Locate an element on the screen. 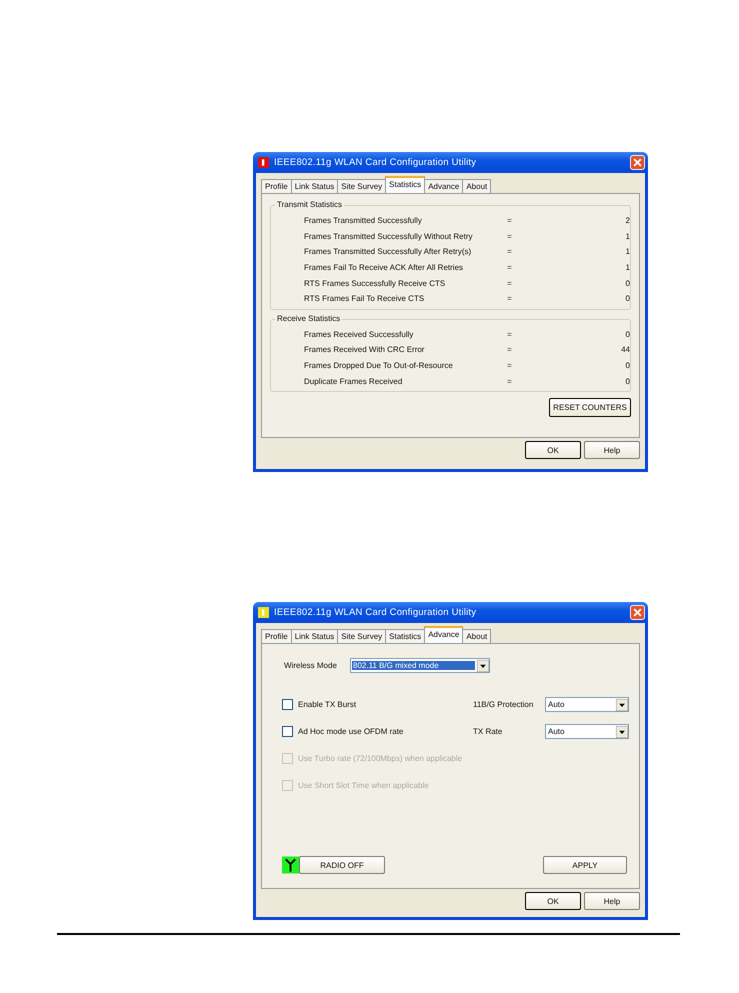 This screenshot has height=993, width=739. stat-label: Frames Received Successfully is located at coordinates (358, 334).